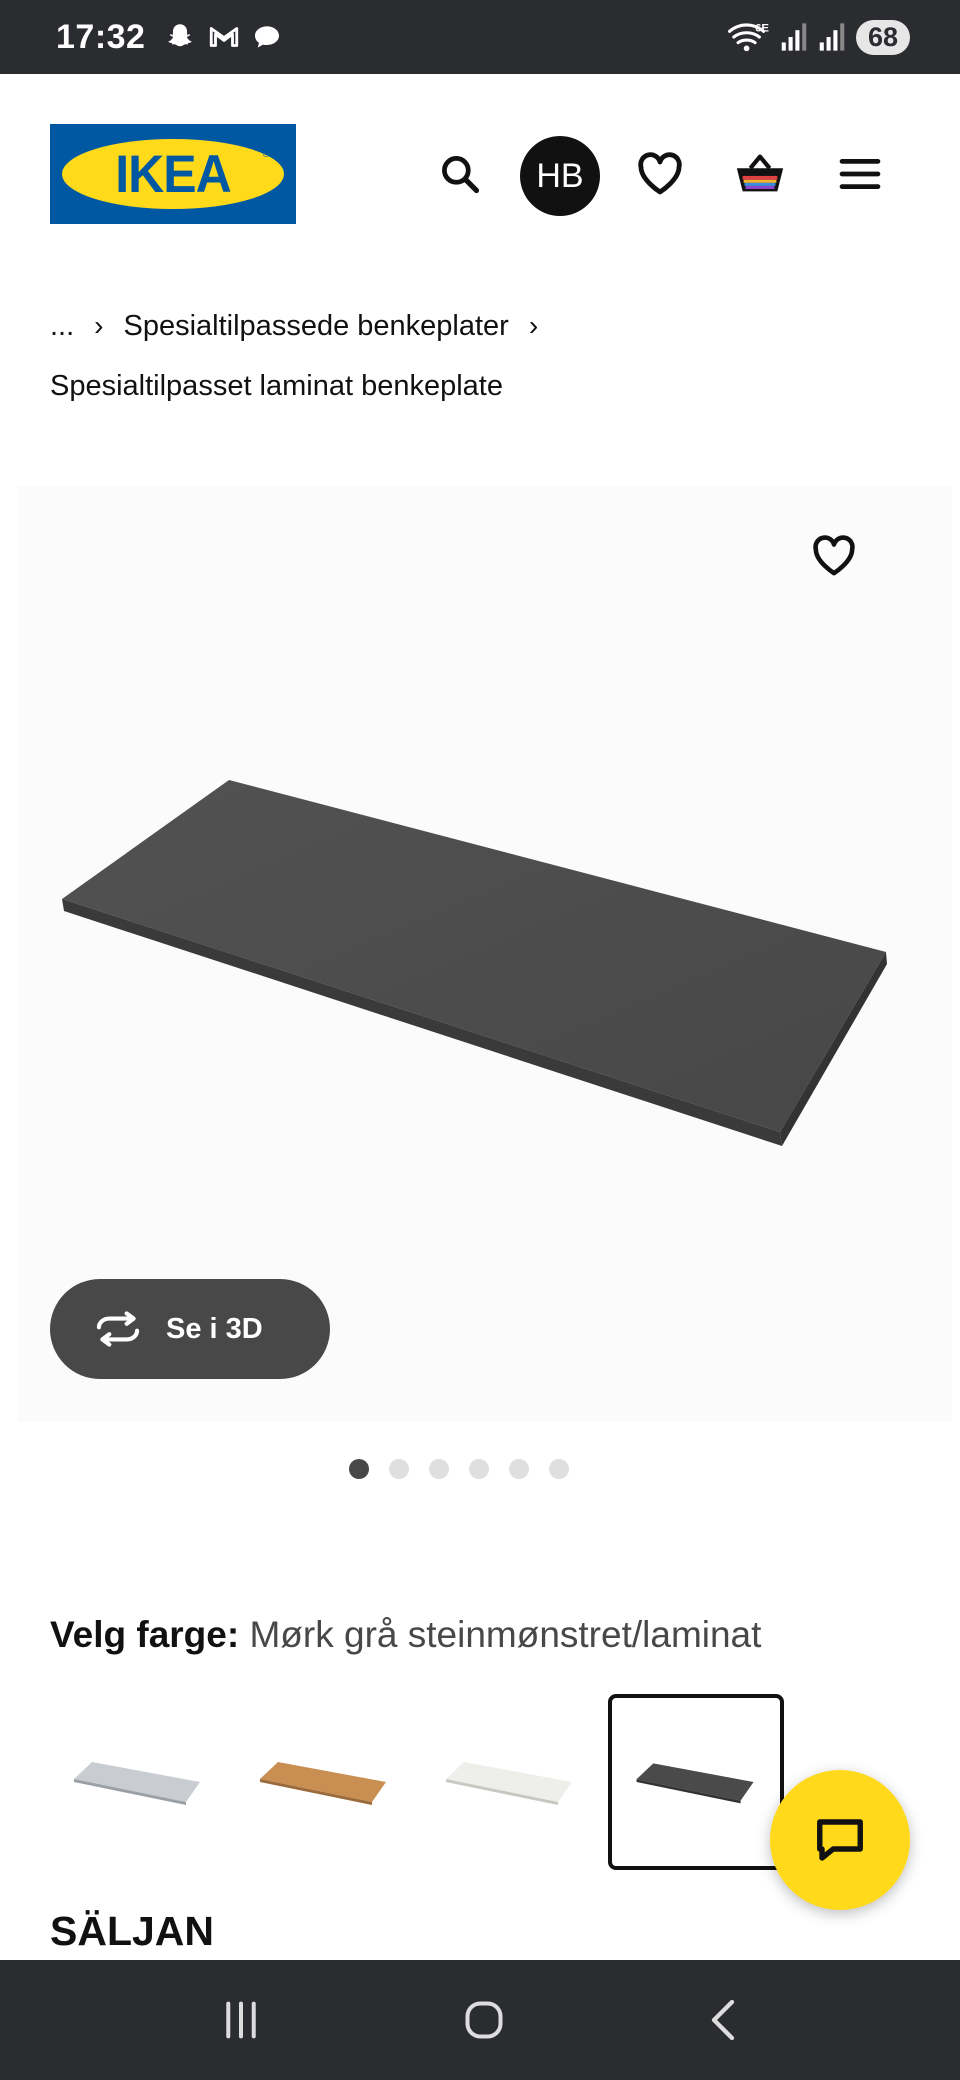 The width and height of the screenshot is (960, 2080). I want to click on gallery-pagination, so click(480, 1469).